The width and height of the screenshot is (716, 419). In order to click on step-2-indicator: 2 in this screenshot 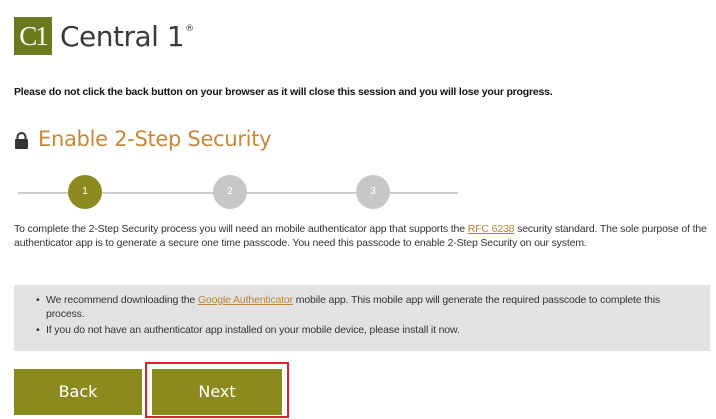, I will do `click(230, 192)`.